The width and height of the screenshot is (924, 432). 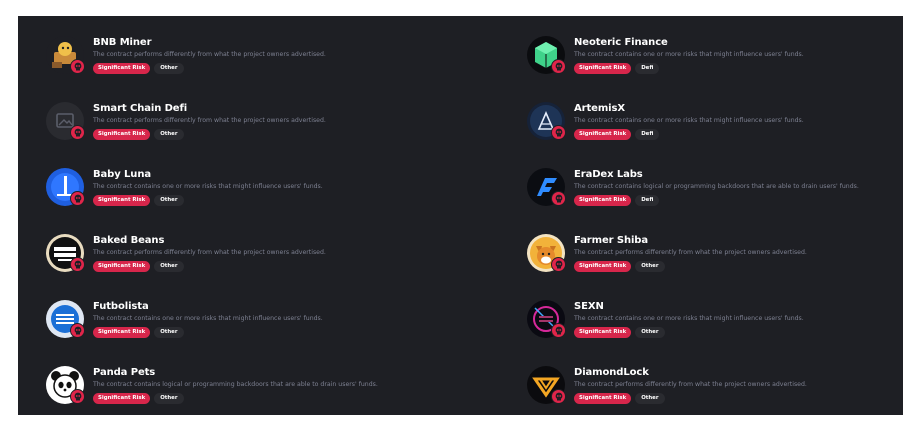 What do you see at coordinates (589, 306) in the screenshot?
I see `project-name: SEXN` at bounding box center [589, 306].